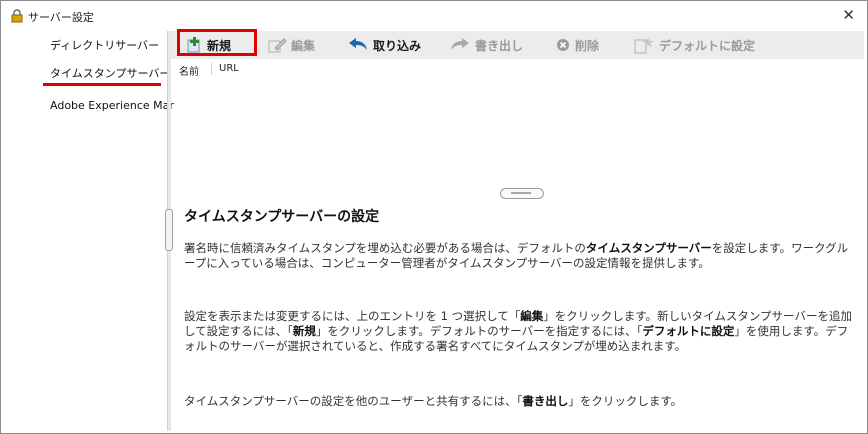 The height and width of the screenshot is (434, 868). Describe the element at coordinates (61, 17) in the screenshot. I see `window-title: サーバー設定` at that location.